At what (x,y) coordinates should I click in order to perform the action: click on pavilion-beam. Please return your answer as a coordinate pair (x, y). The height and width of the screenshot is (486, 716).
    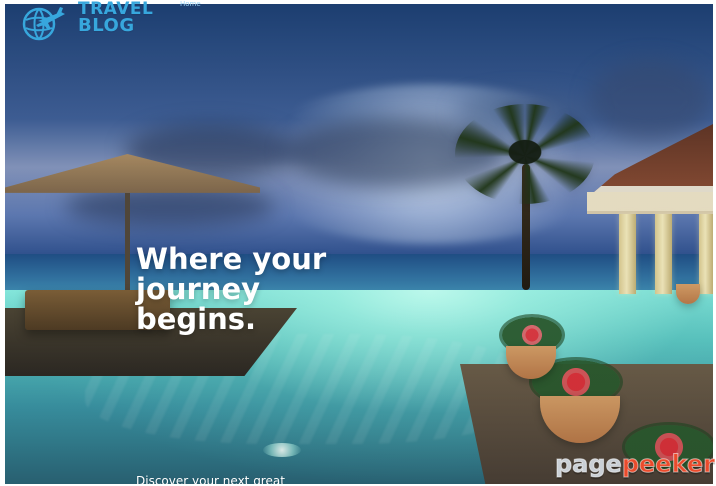
    Looking at the image, I should click on (650, 203).